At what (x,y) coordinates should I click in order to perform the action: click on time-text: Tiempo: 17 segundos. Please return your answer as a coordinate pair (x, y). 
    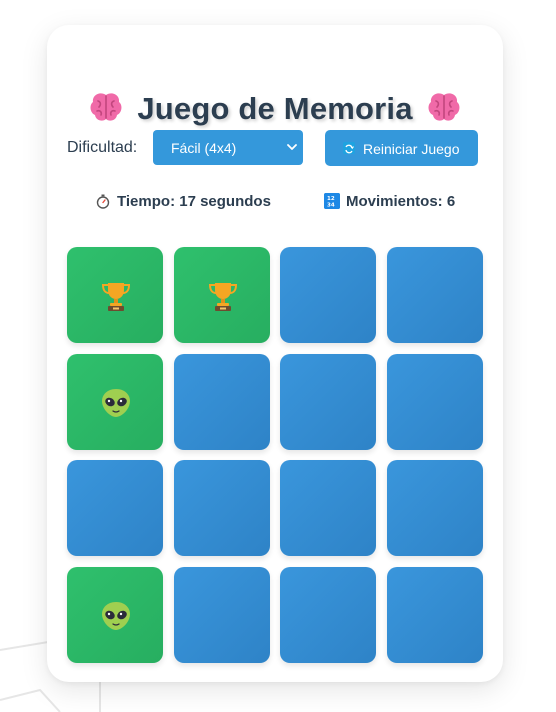
    Looking at the image, I should click on (194, 201).